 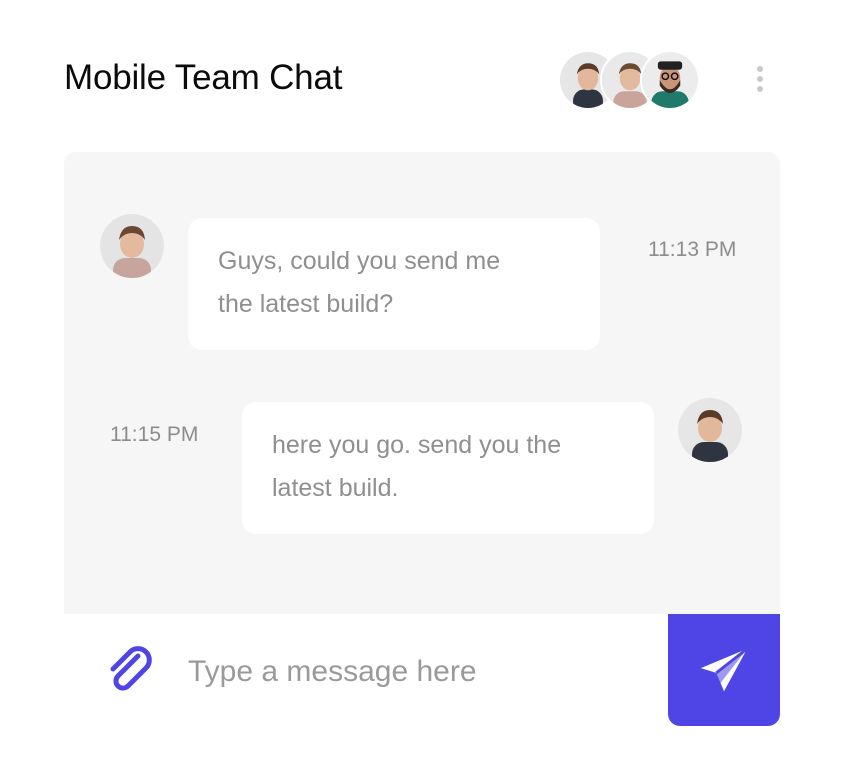 I want to click on sender-avatar-left, so click(x=132, y=246).